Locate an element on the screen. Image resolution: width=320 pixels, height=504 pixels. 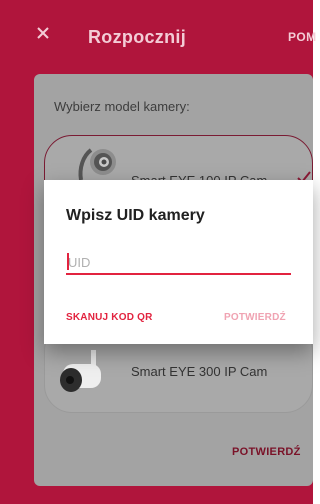
page-title: Rozpocznij is located at coordinates (137, 37).